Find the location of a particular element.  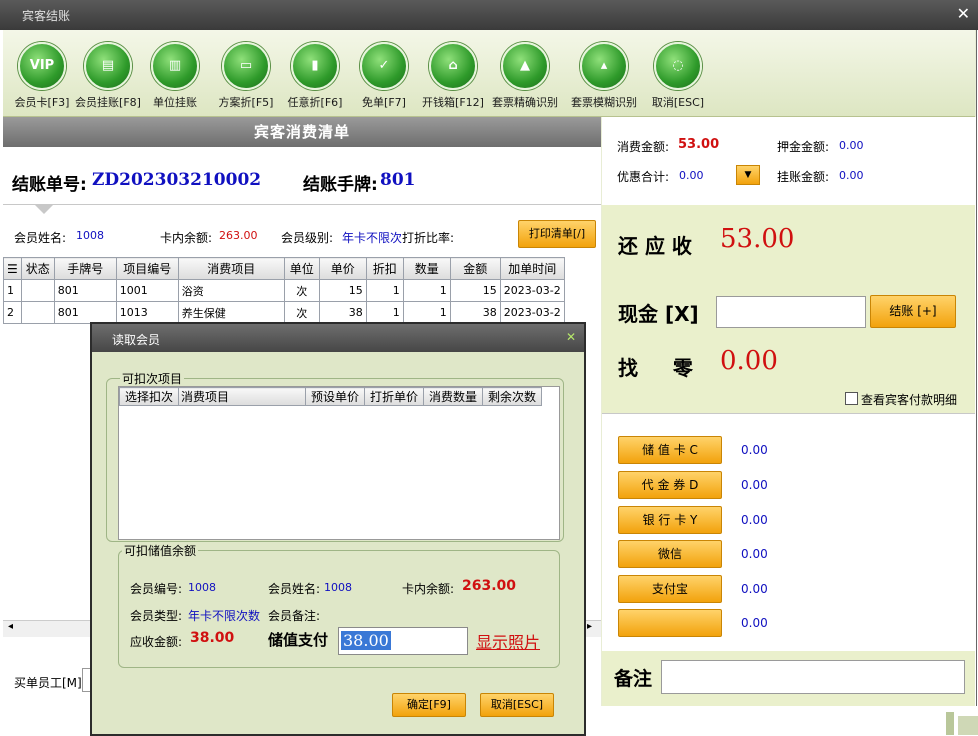

column-header: 打折单价 is located at coordinates (394, 396).